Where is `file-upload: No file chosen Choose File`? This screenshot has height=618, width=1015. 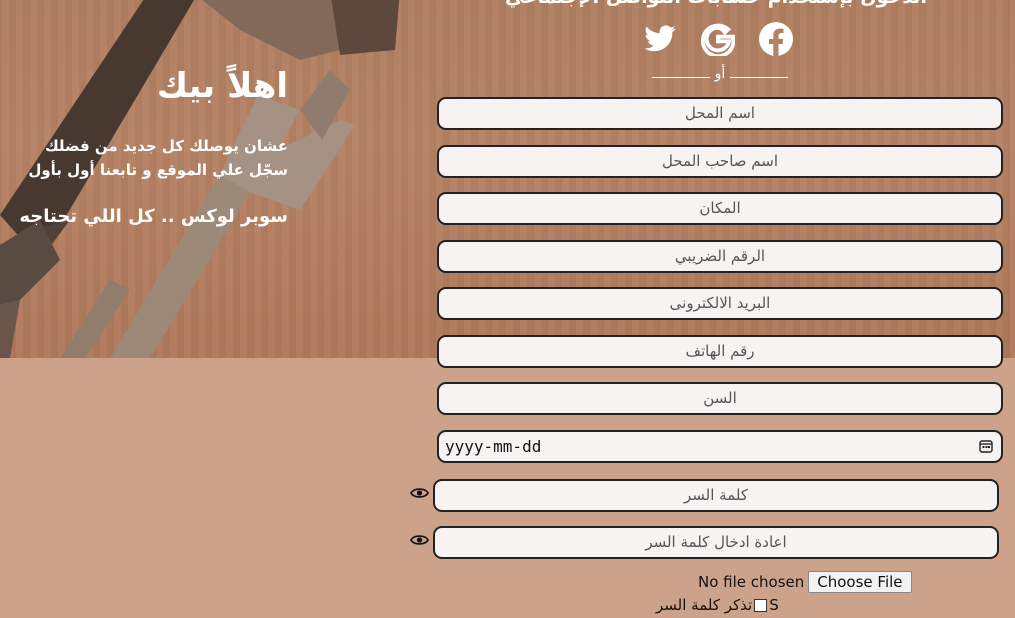 file-upload: No file chosen Choose File is located at coordinates (805, 582).